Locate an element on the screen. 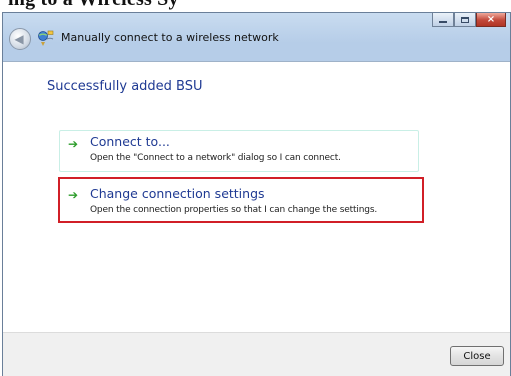 The height and width of the screenshot is (376, 511). maximize-icon is located at coordinates (465, 19).